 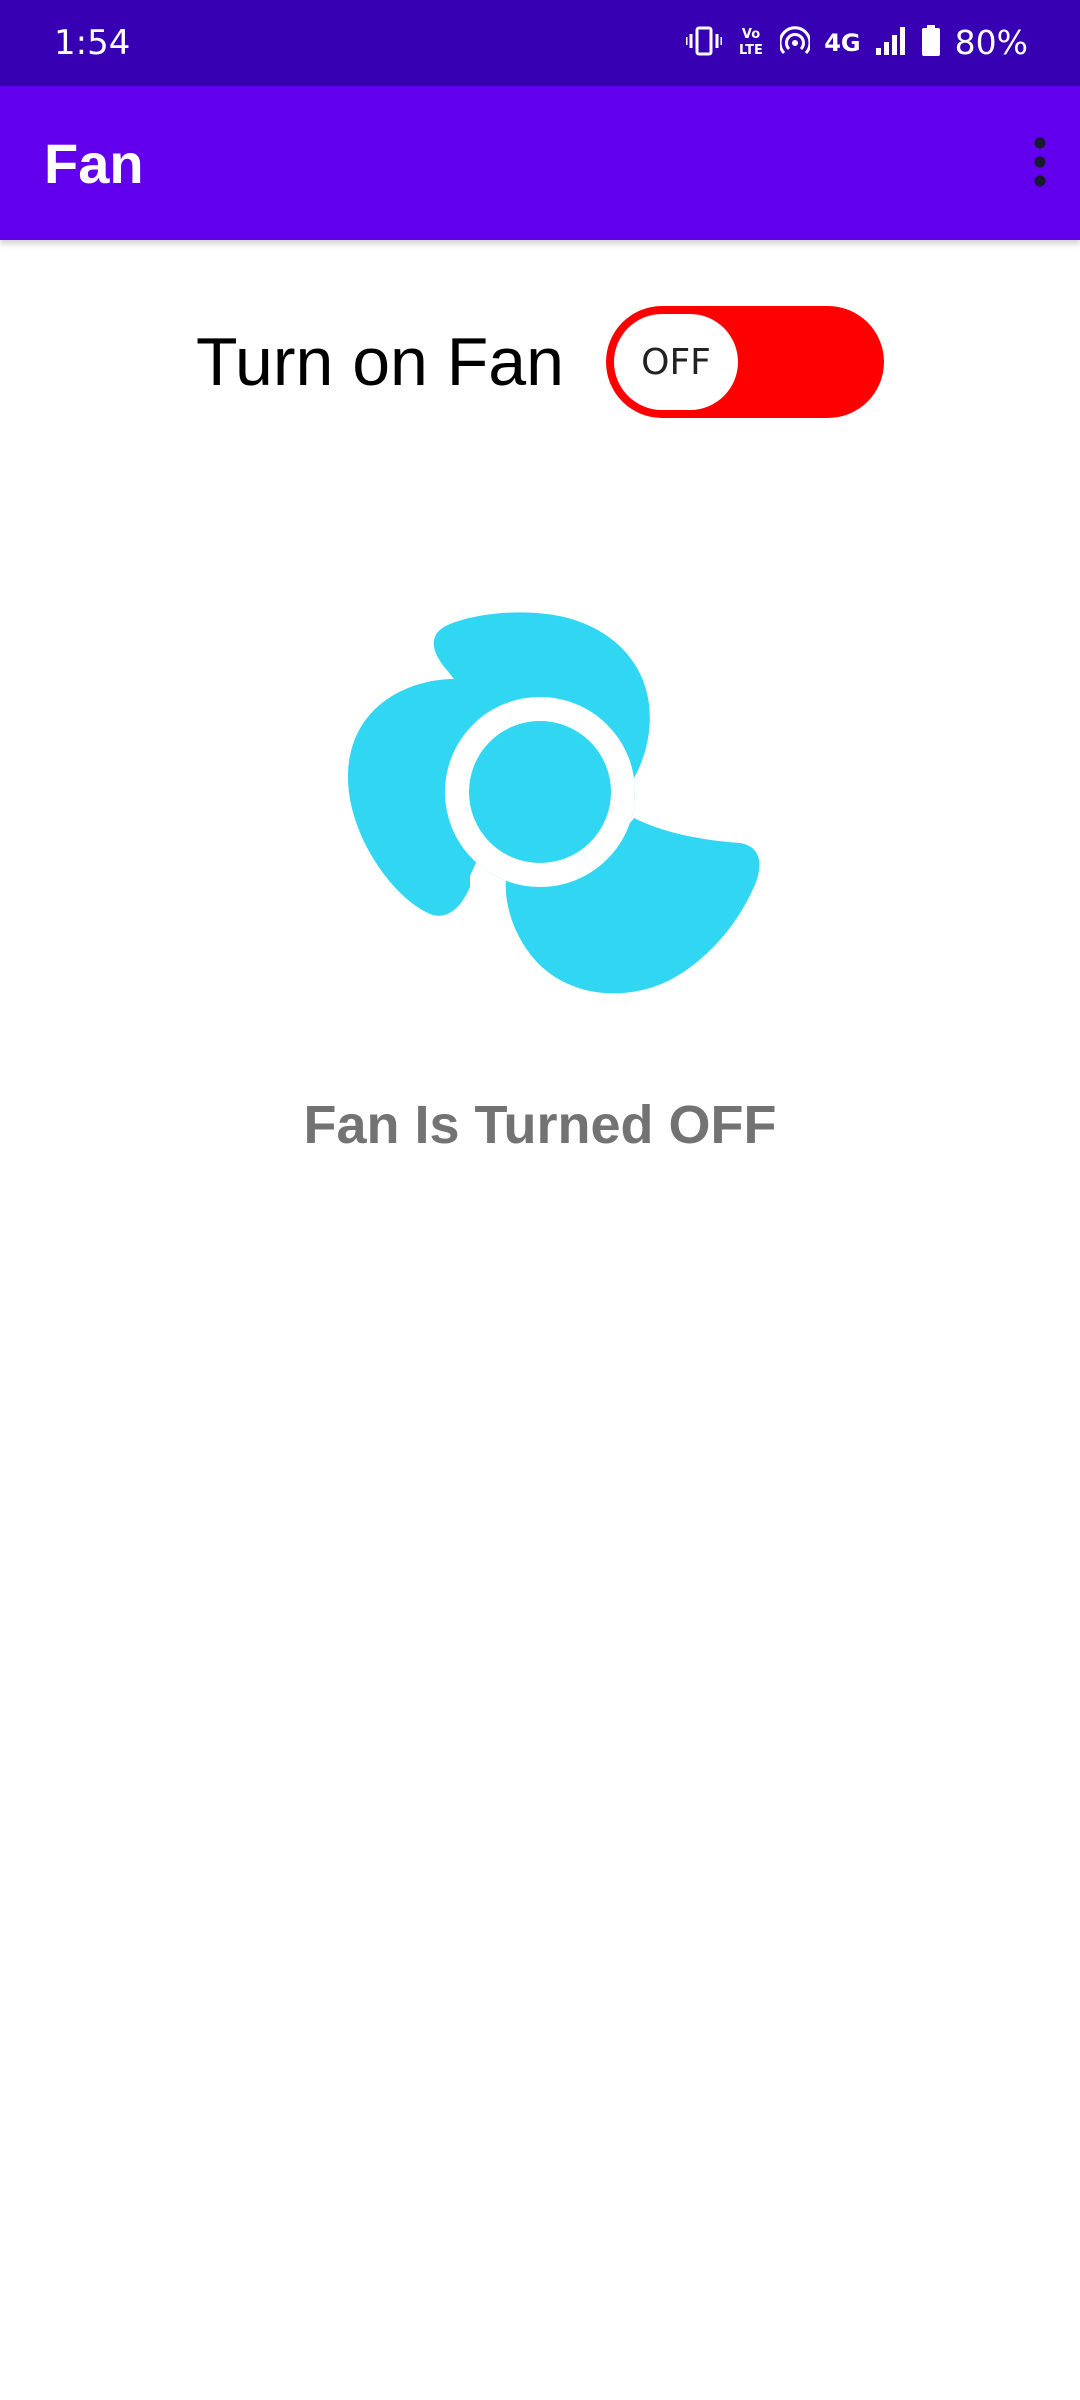 I want to click on volte-icon: Vo LTE, so click(x=751, y=43).